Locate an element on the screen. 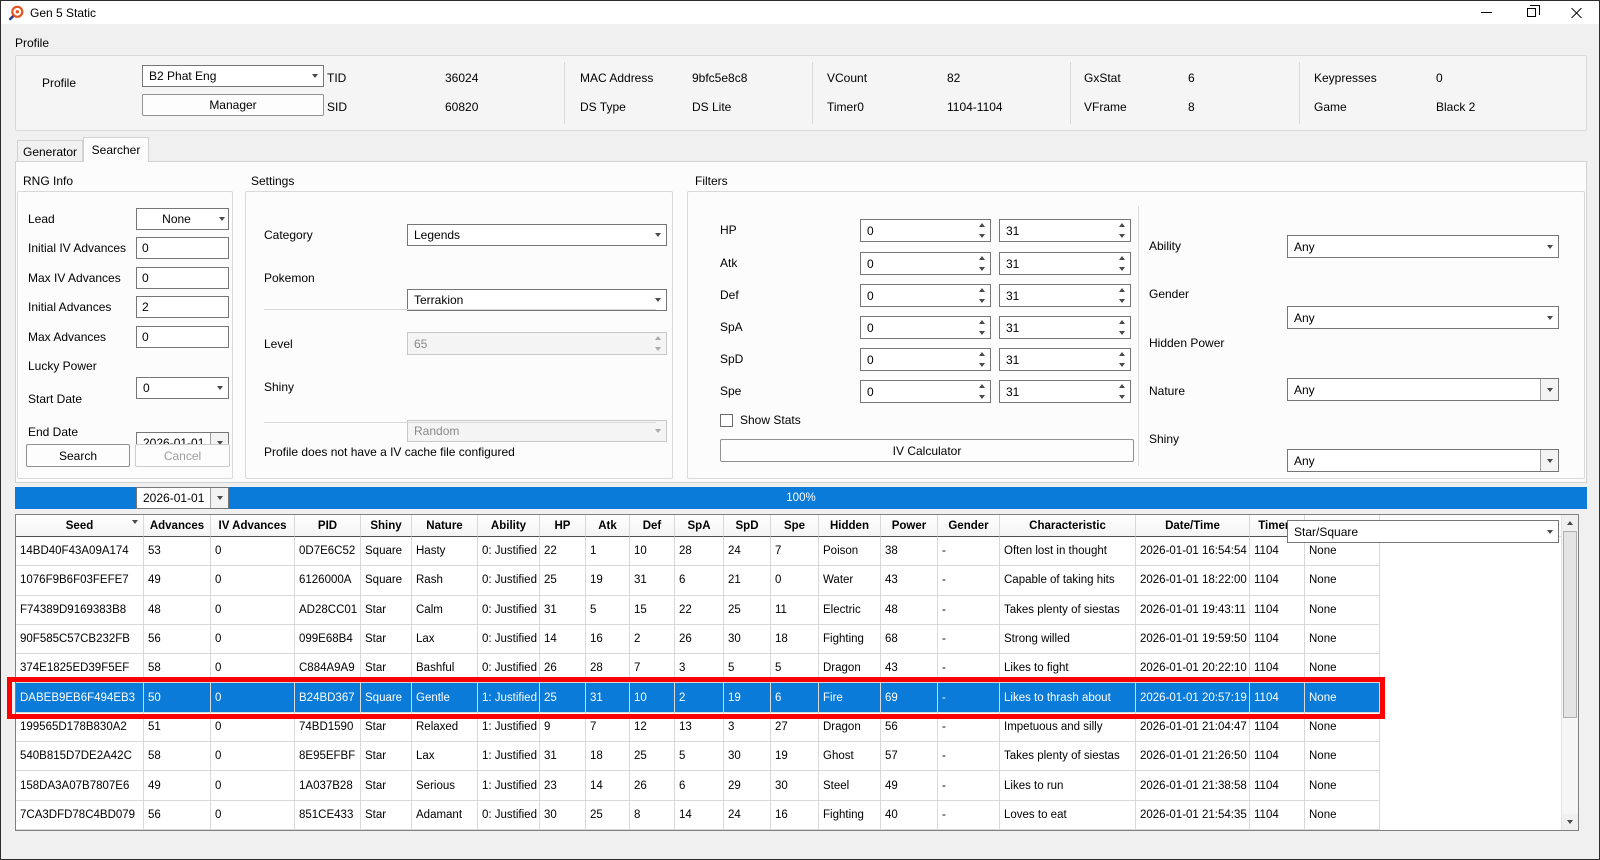 The height and width of the screenshot is (860, 1600). cell: 14 is located at coordinates (608, 786).